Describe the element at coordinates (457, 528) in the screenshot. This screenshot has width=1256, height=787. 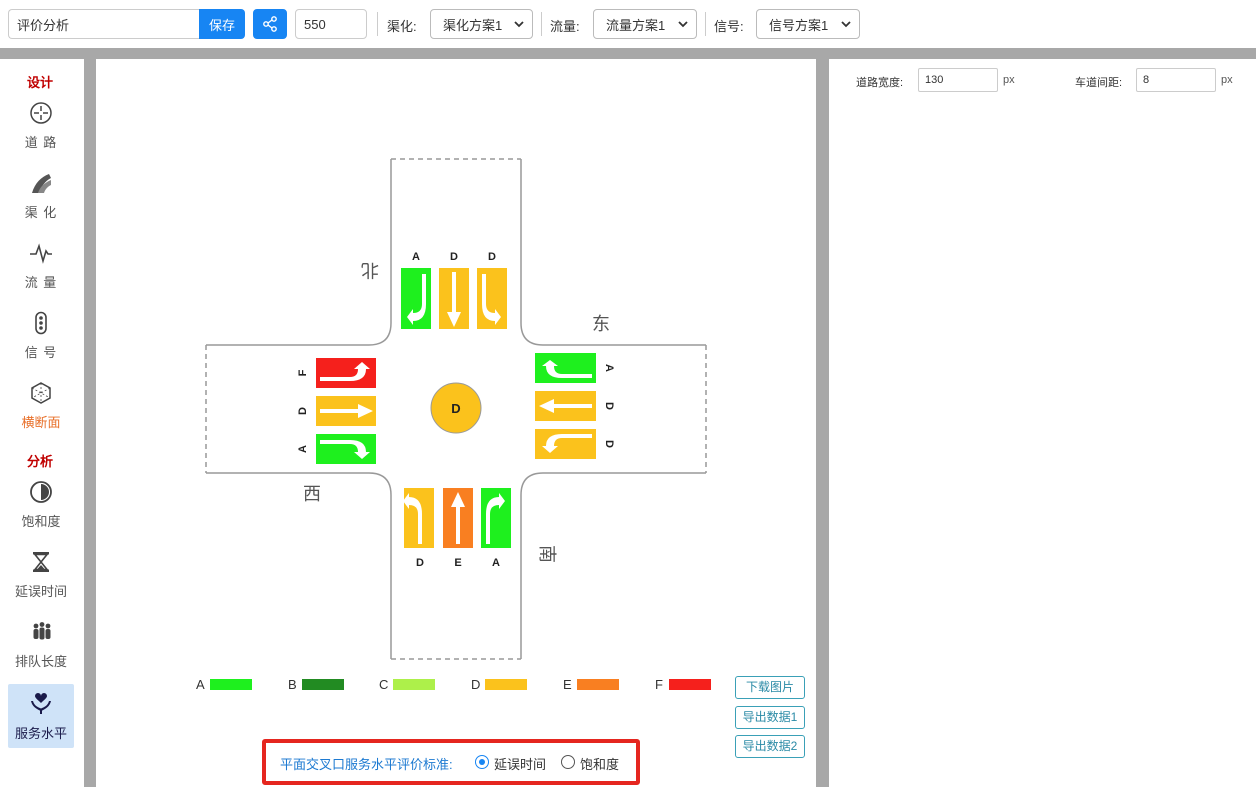
I see `south-approach: D E A` at that location.